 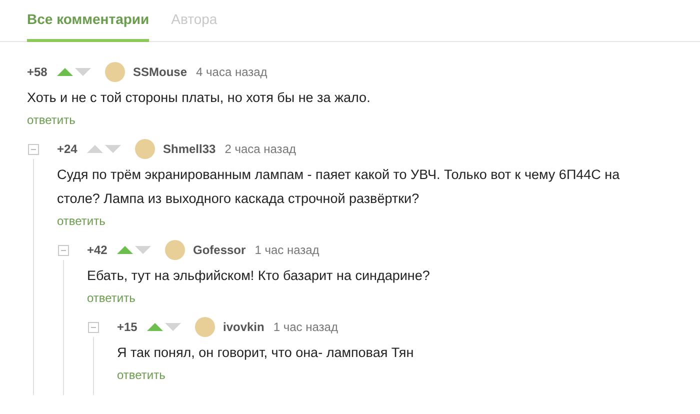 What do you see at coordinates (219, 250) in the screenshot?
I see `comment-author: Gofessor` at bounding box center [219, 250].